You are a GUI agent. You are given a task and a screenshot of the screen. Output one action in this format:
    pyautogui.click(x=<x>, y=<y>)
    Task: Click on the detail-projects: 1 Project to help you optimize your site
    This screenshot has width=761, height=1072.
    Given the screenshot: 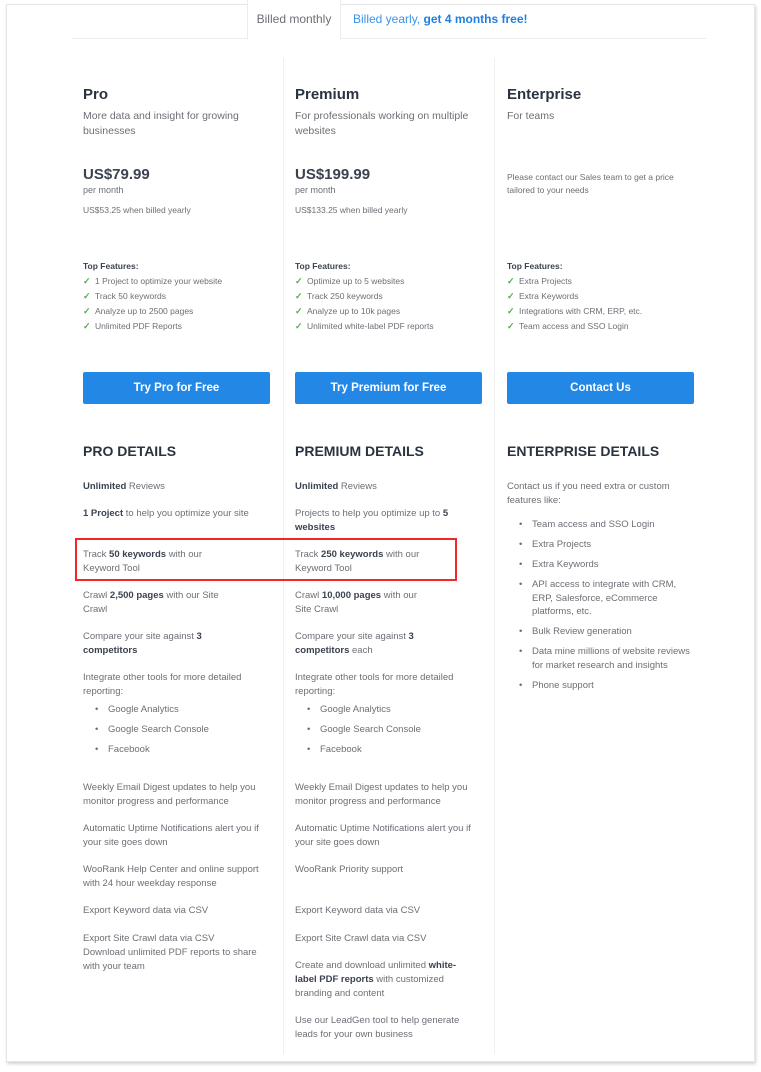 What is the action you would take?
    pyautogui.click(x=166, y=513)
    